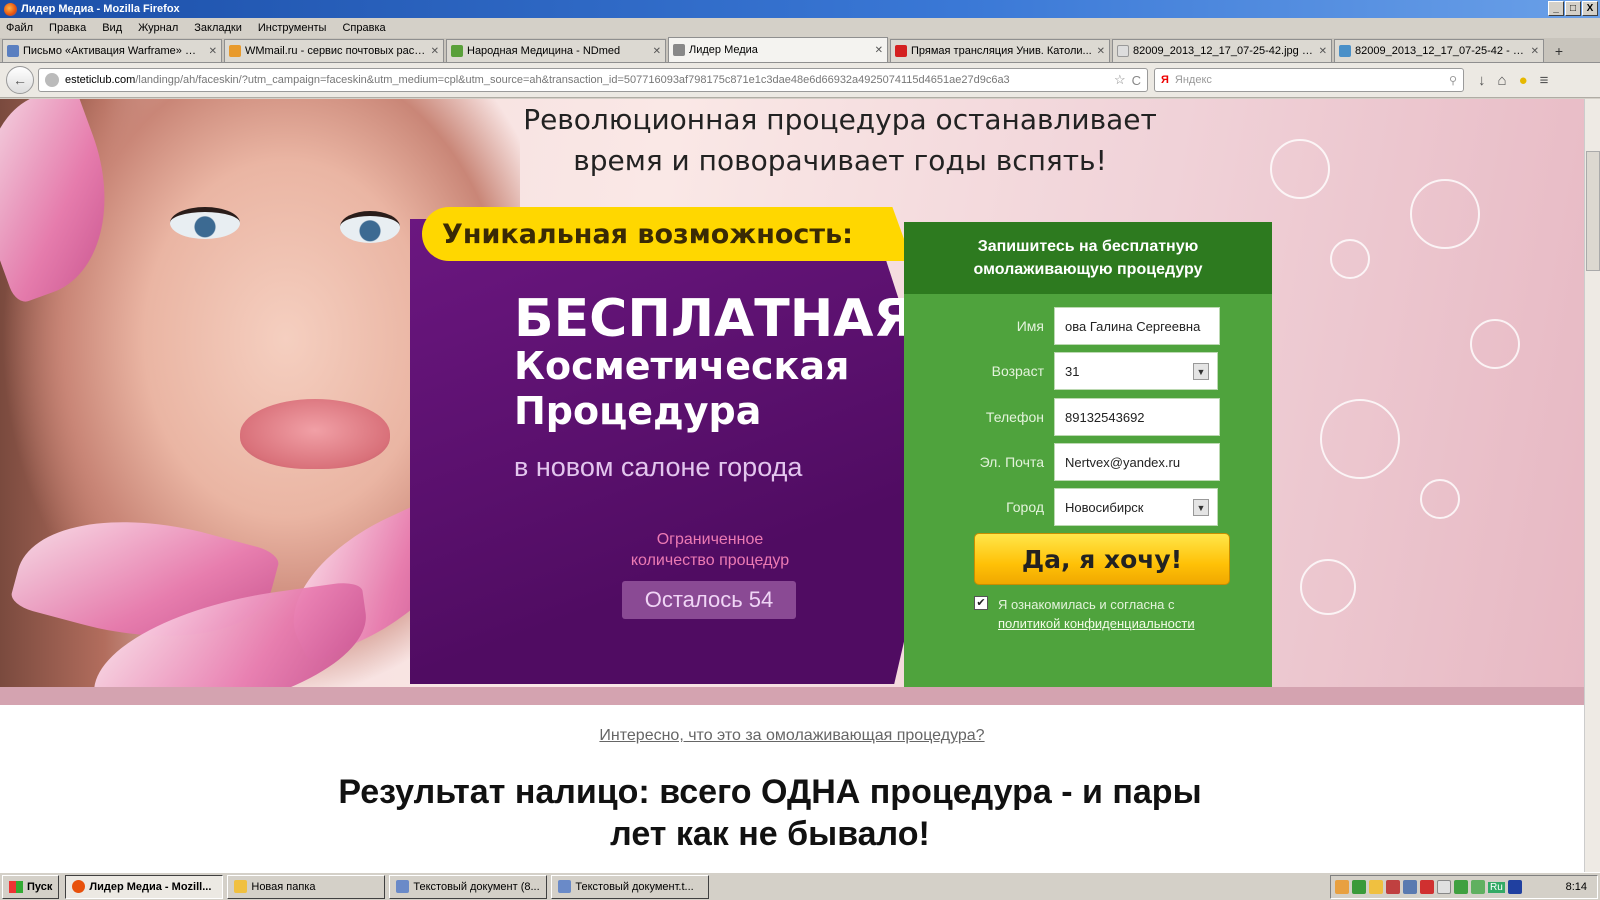 The height and width of the screenshot is (900, 1600). I want to click on search-bar: Я Яндекс ⚲, so click(1309, 80).